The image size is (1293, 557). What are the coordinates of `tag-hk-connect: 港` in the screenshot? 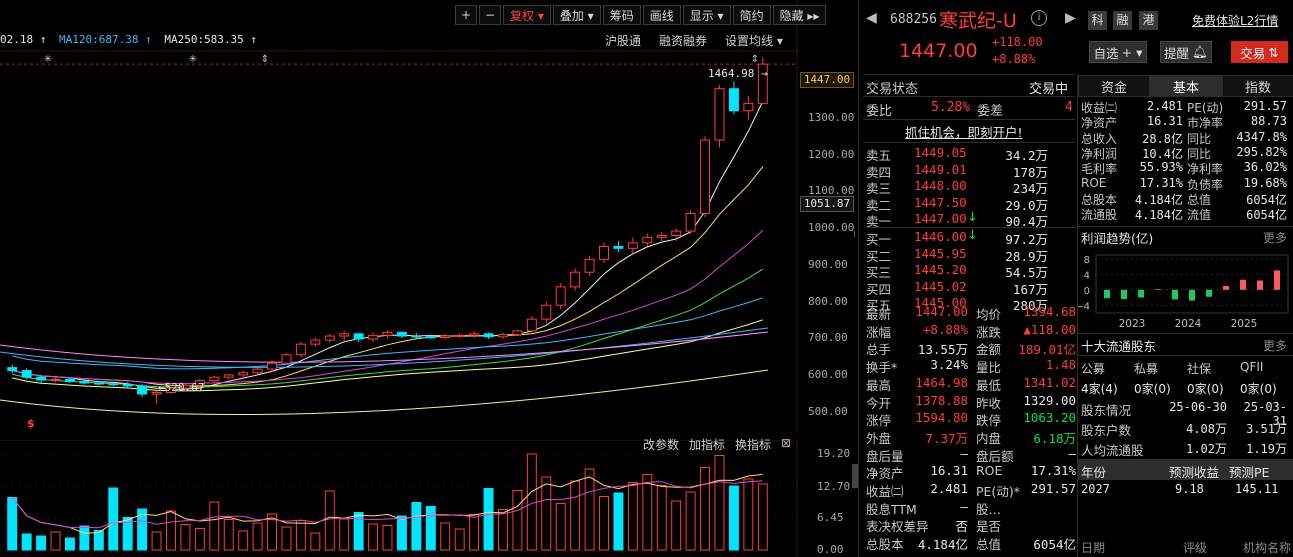 It's located at (1148, 20).